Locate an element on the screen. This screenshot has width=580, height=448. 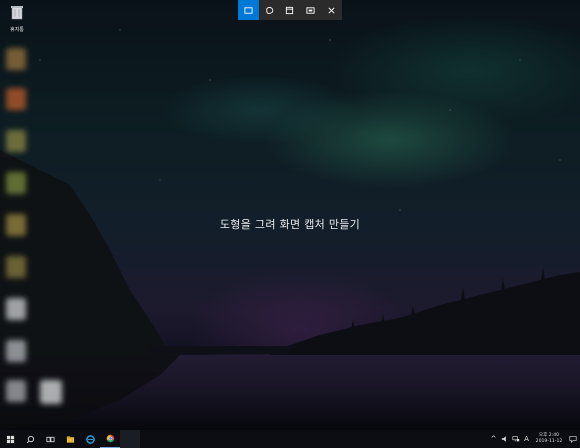
edge-icon is located at coordinates (90, 439).